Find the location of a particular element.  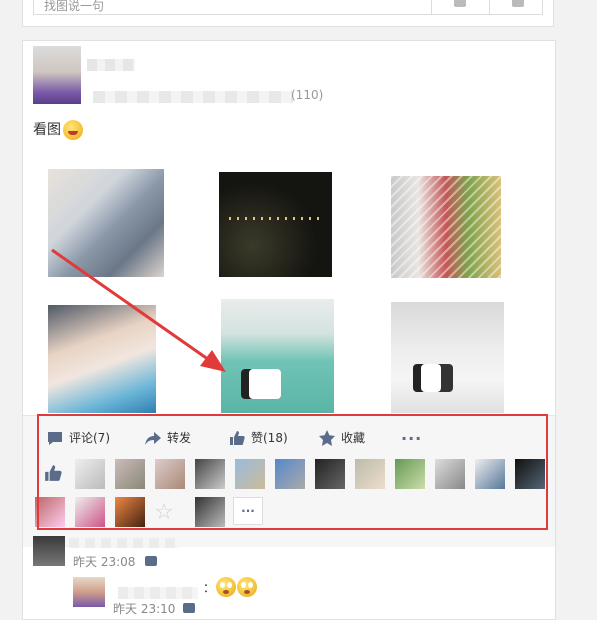

repost-label: 转发 is located at coordinates (179, 438).